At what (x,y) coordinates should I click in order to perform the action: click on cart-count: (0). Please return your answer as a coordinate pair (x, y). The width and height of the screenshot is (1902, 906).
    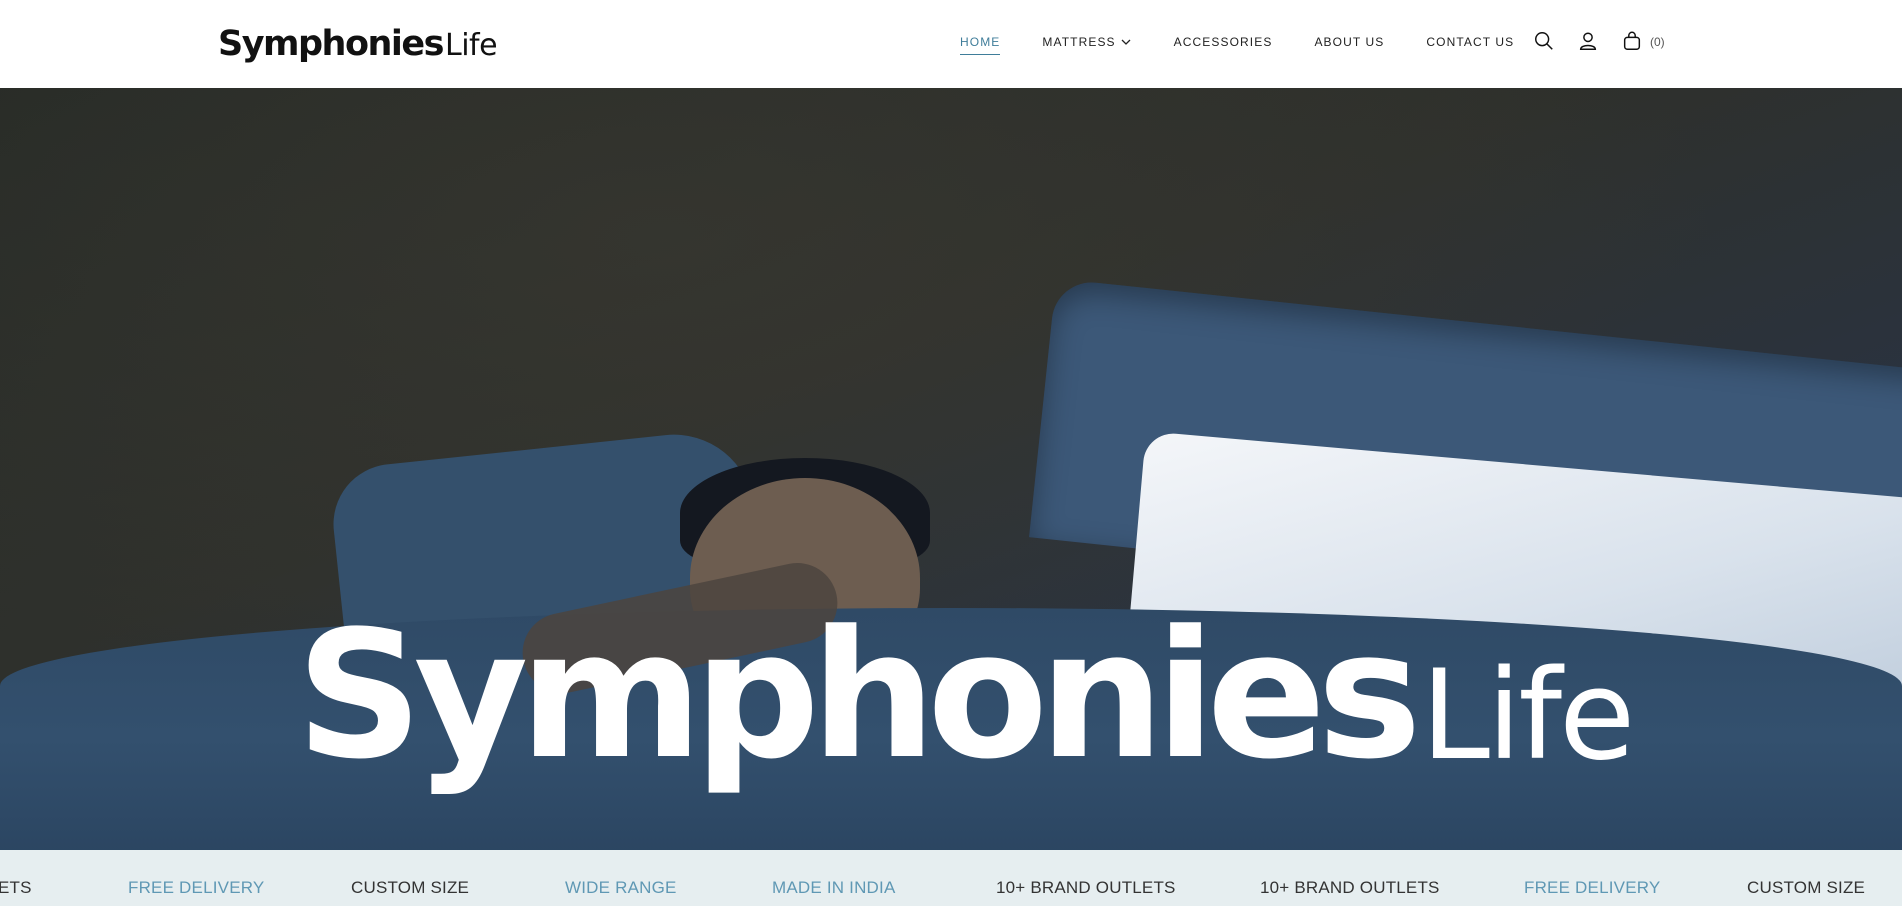
    Looking at the image, I should click on (1657, 42).